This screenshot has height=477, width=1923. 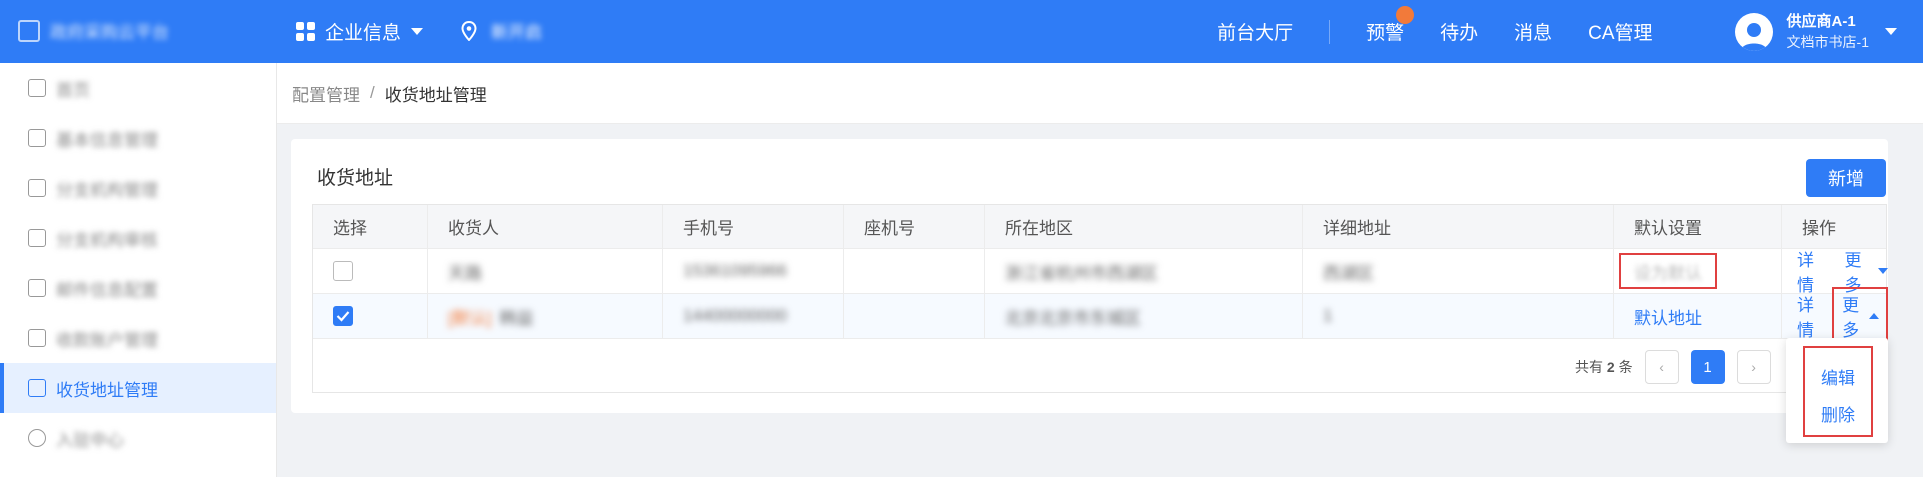 I want to click on column-header: 收货人, so click(x=545, y=226).